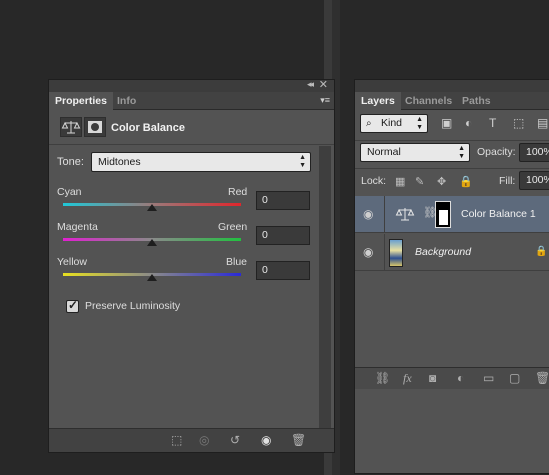 The width and height of the screenshot is (549, 475). I want to click on checkmark-icon: ✓, so click(73, 305).